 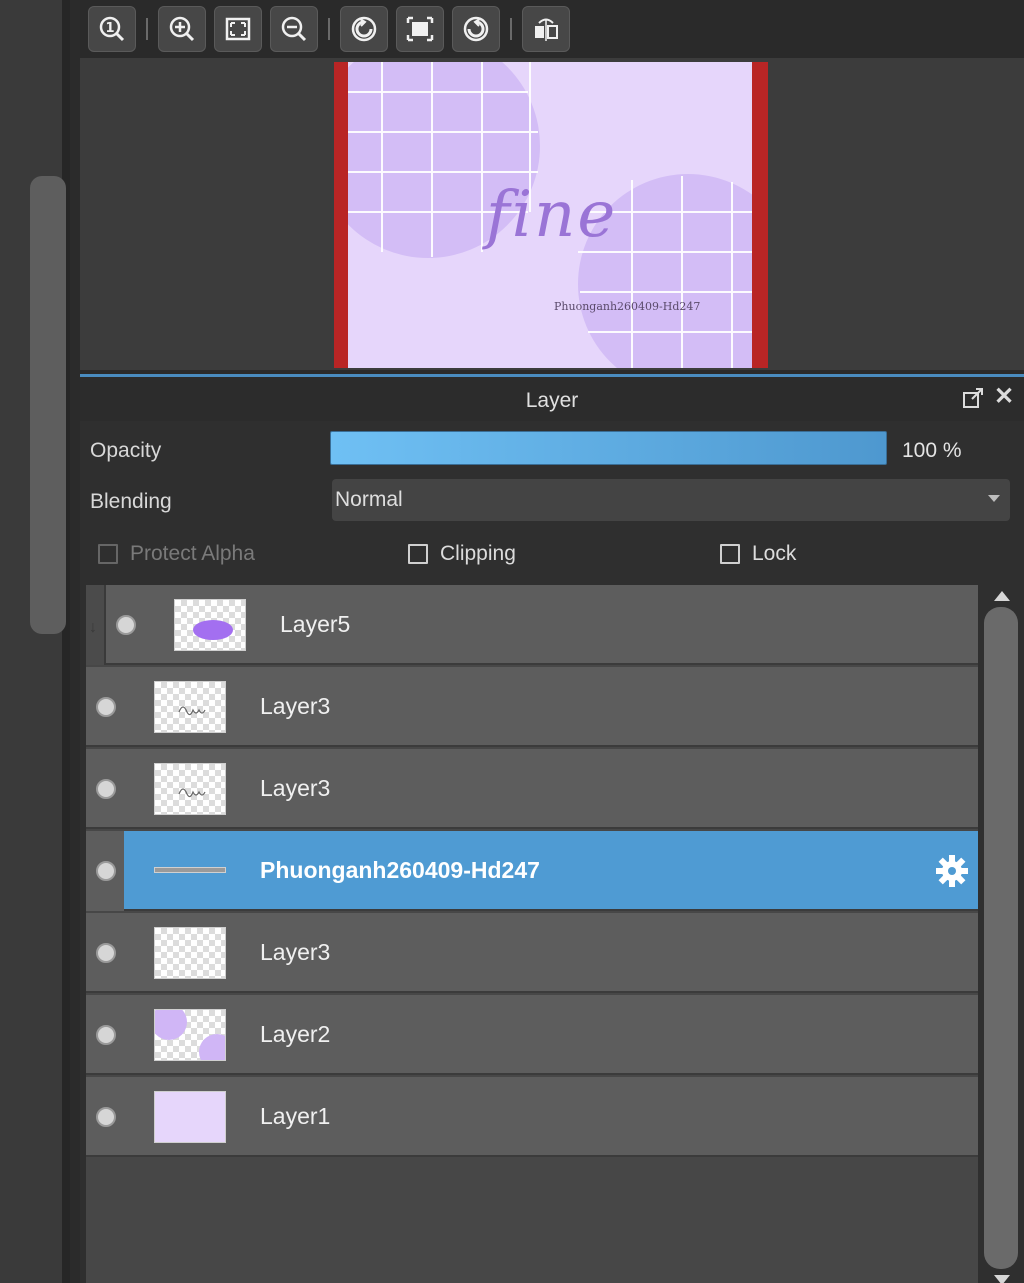 I want to click on rotate-right-button, so click(x=476, y=29).